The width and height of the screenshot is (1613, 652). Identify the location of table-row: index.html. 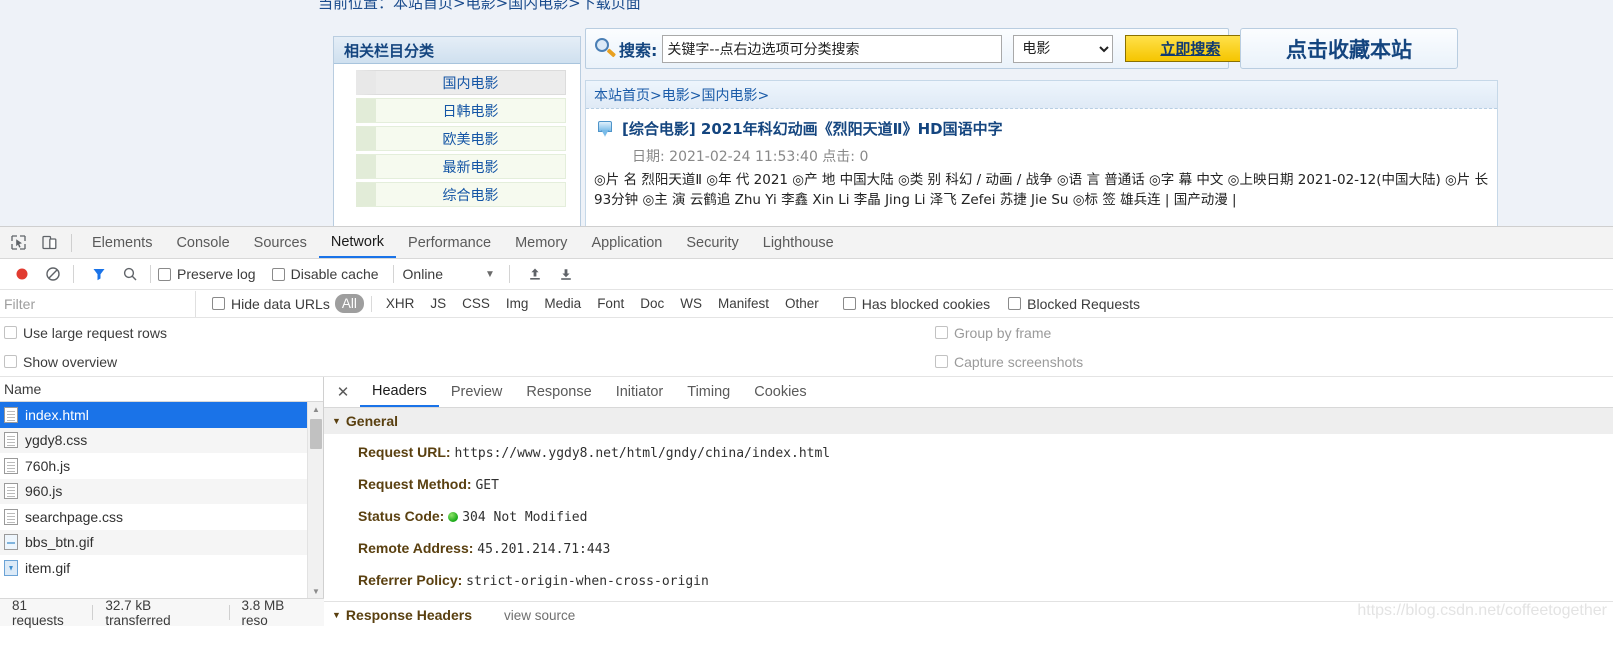
(161, 415).